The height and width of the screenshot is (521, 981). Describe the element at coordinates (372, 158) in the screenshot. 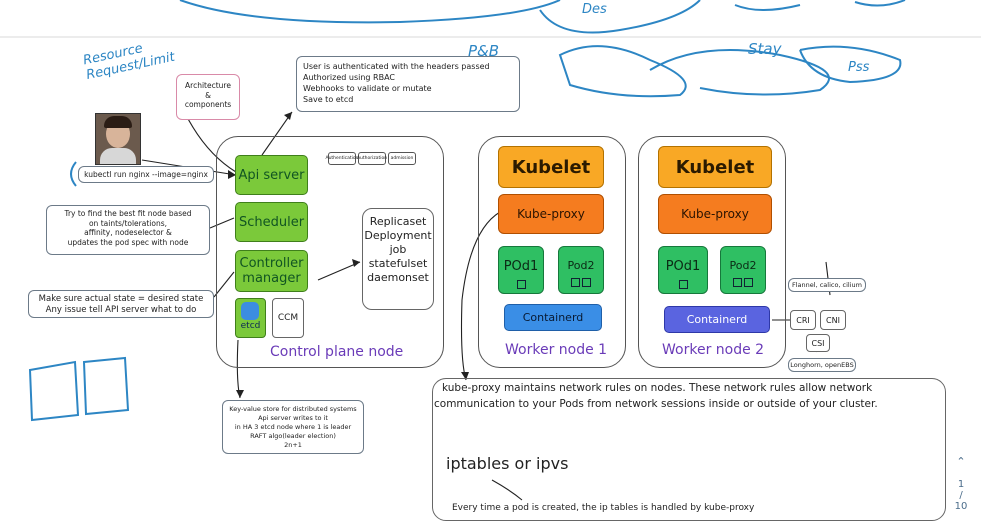

I see `authorization-box: Authorization` at that location.